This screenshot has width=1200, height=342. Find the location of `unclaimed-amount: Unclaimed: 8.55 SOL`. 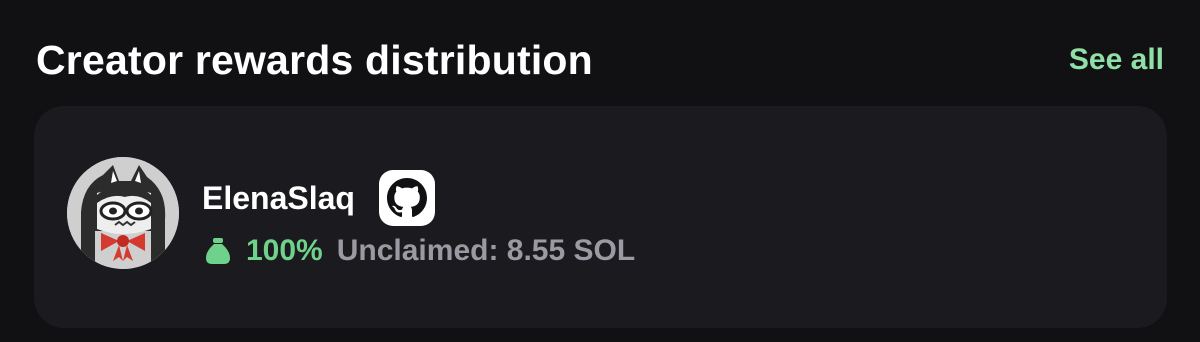

unclaimed-amount: Unclaimed: 8.55 SOL is located at coordinates (486, 250).